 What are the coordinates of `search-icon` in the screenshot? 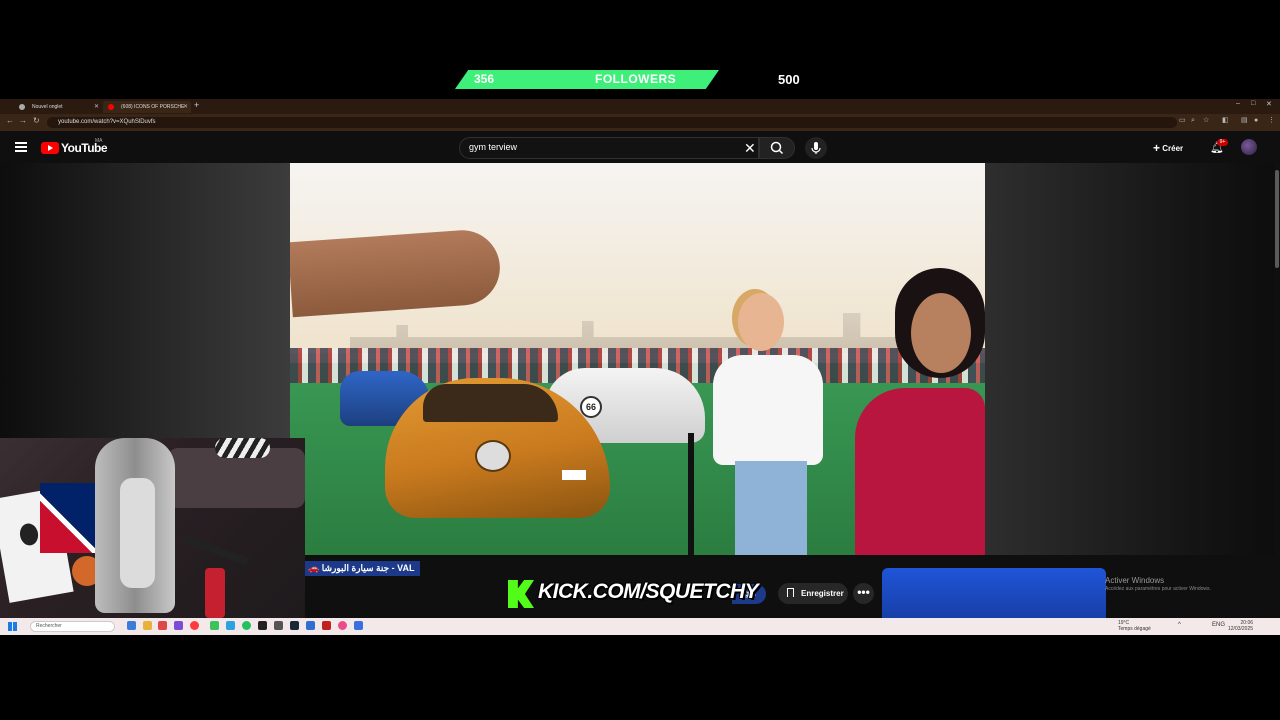 It's located at (777, 148).